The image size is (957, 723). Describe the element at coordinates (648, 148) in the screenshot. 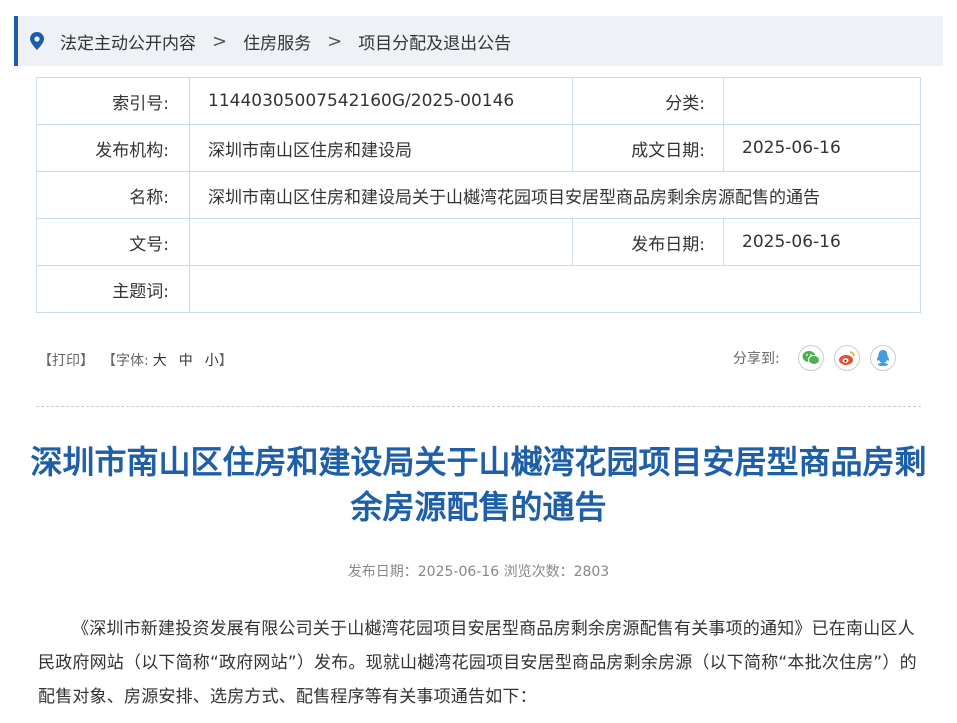

I see `written-date-label: 成文日期:` at that location.